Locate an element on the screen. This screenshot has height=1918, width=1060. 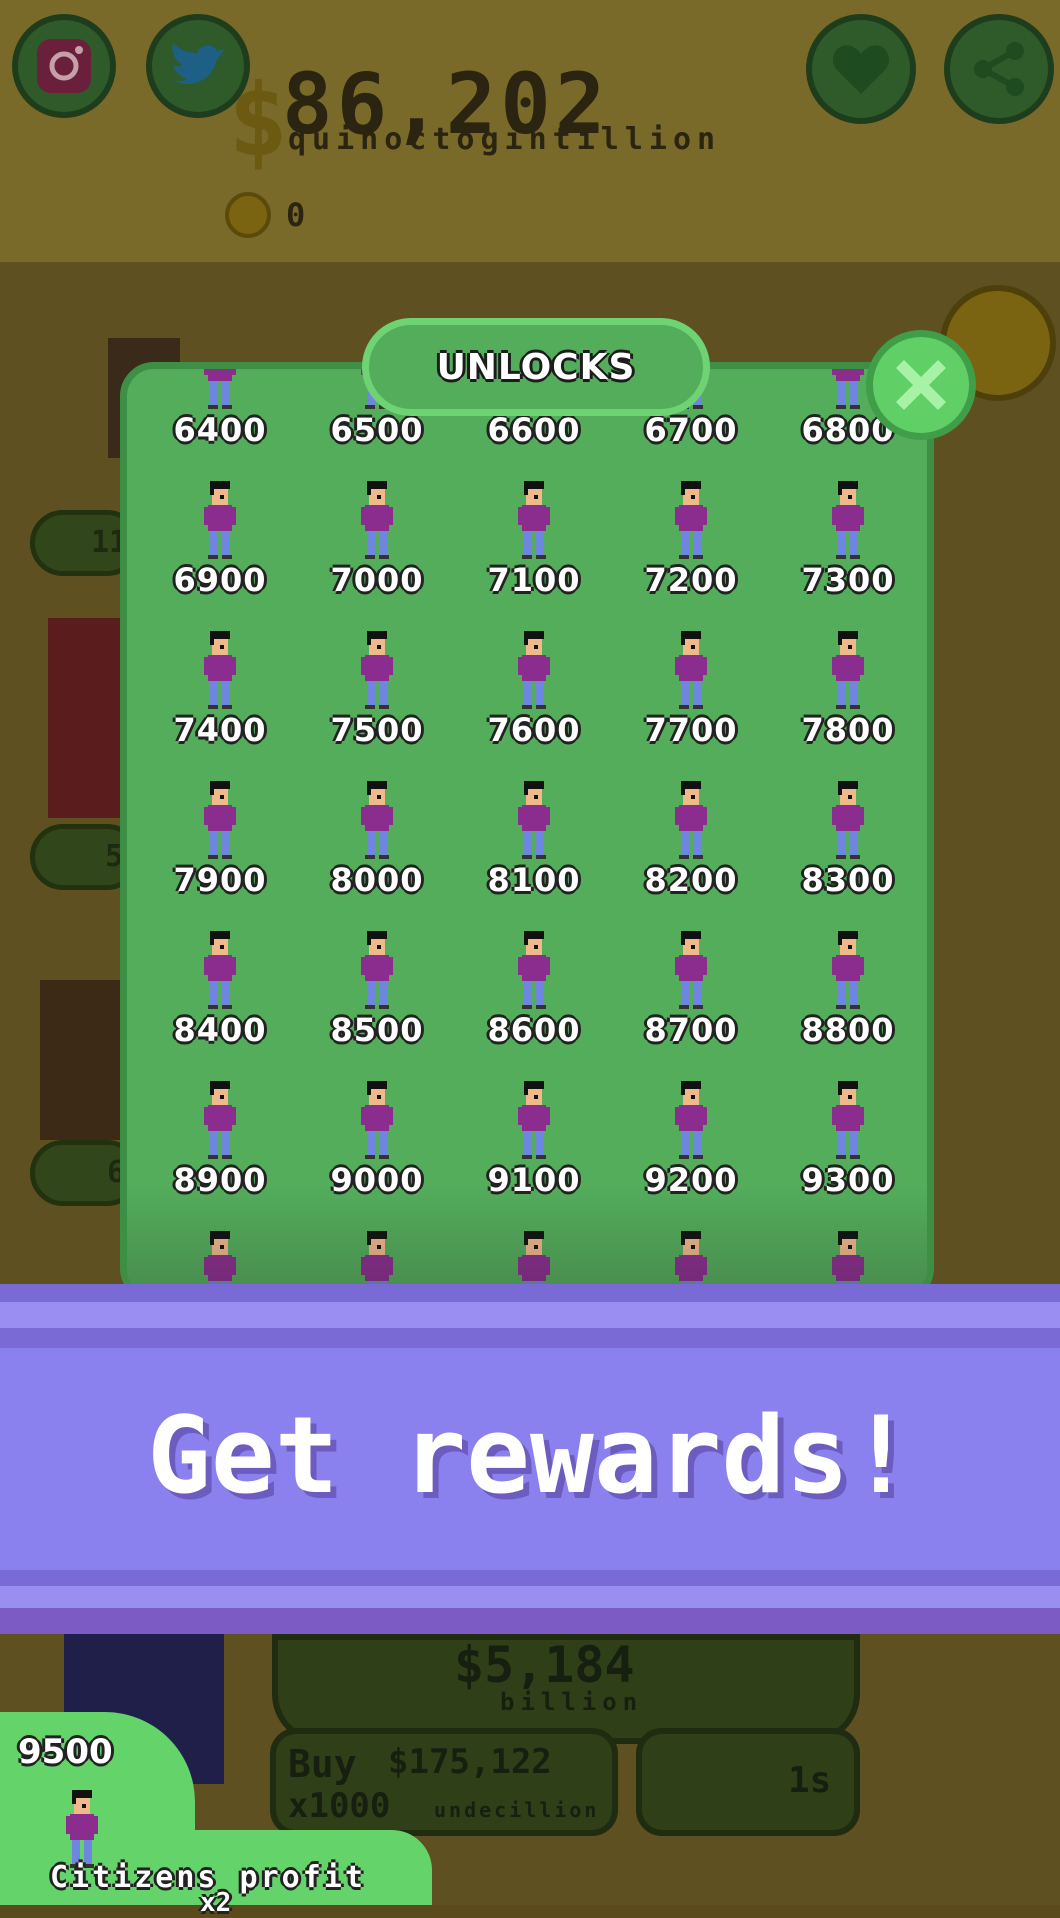
unlock-threshold: 7000 is located at coordinates (377, 580).